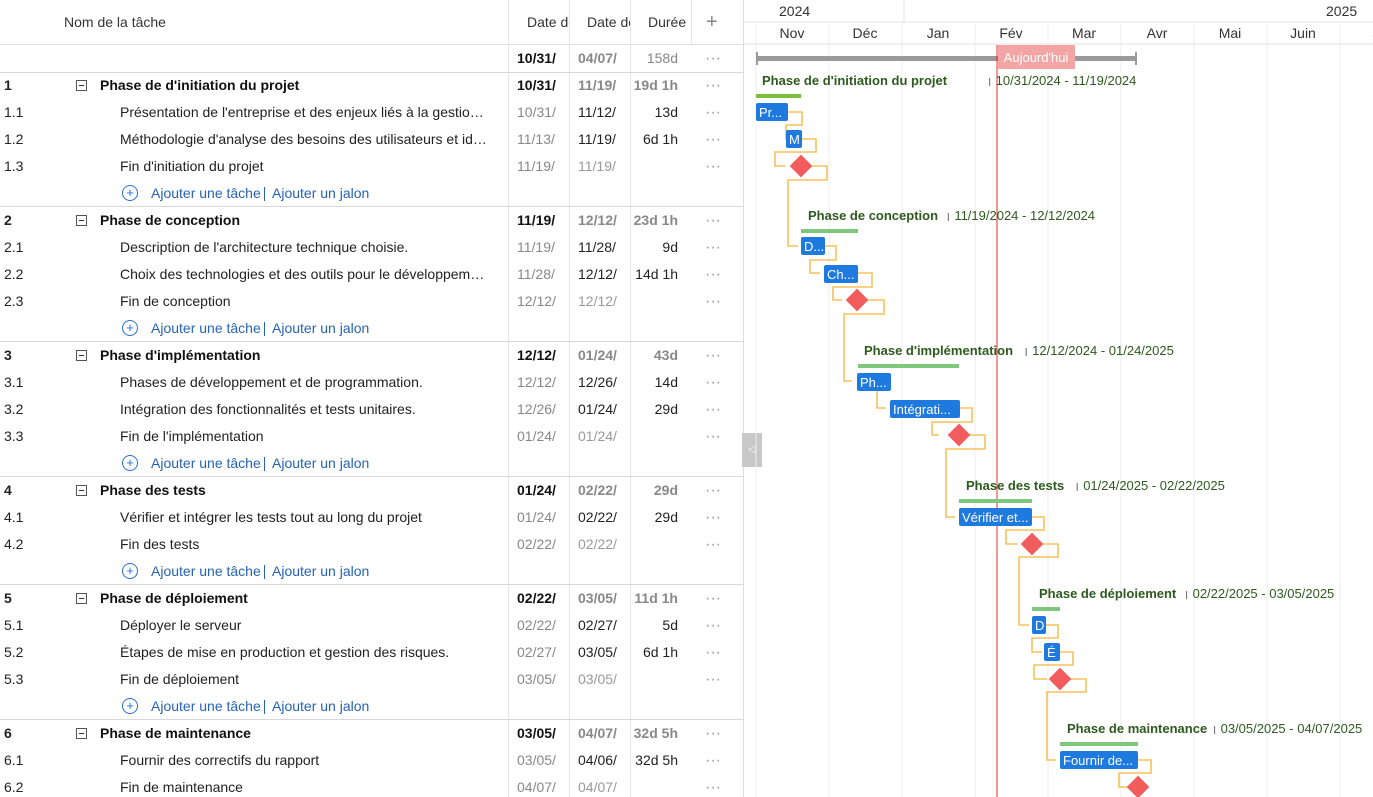 This screenshot has height=797, width=1373. Describe the element at coordinates (656, 625) in the screenshot. I see `duration: 5d` at that location.